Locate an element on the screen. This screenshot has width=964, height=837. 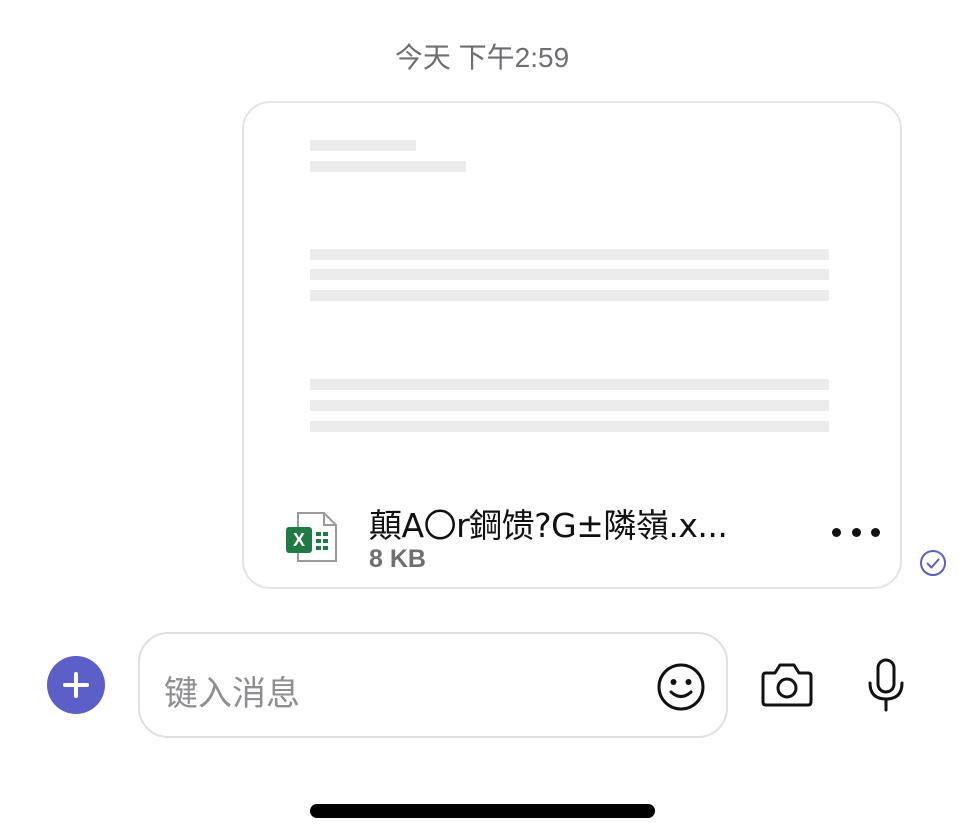
emoji-icon is located at coordinates (681, 687).